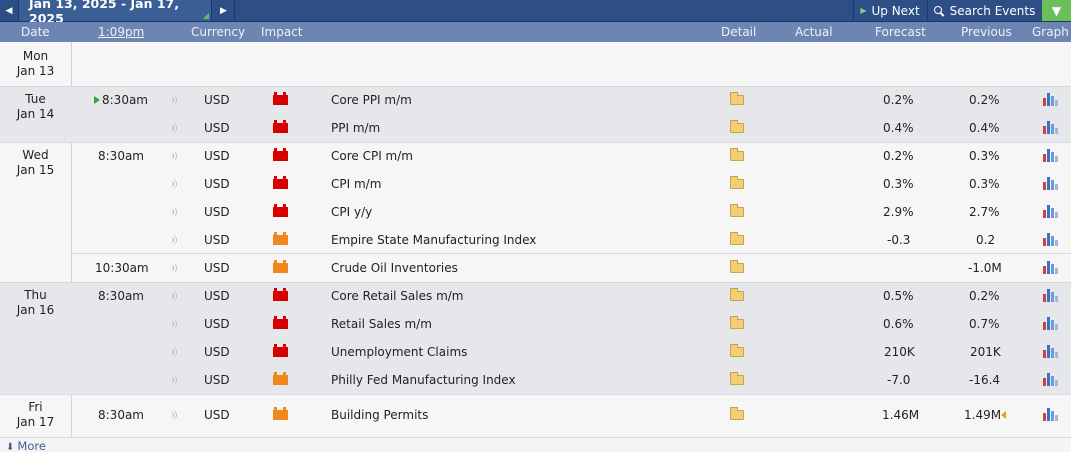 Image resolution: width=1071 pixels, height=452 pixels. I want to click on filter-button: ▼, so click(1056, 10).